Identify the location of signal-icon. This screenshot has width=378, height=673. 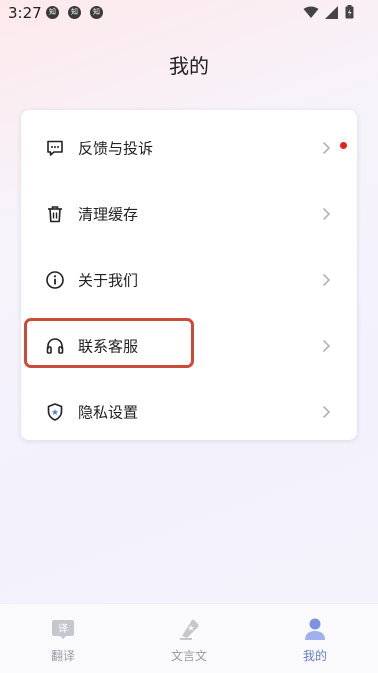
(331, 12).